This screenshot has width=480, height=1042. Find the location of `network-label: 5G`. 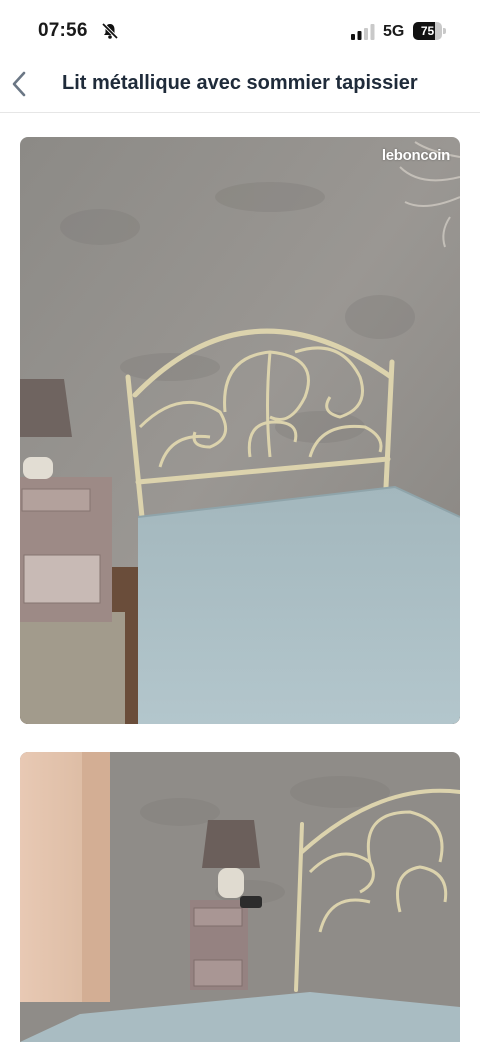

network-label: 5G is located at coordinates (394, 31).